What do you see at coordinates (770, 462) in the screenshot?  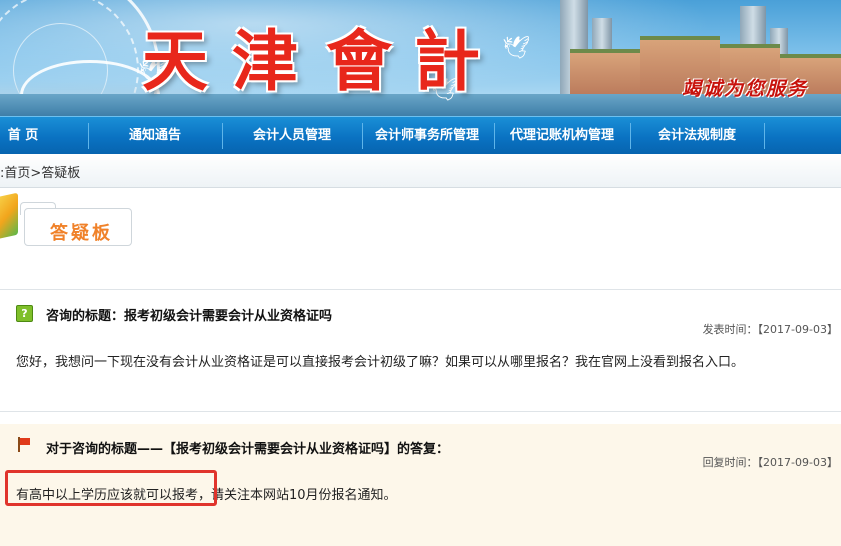 I see `answer-reply-time: 回复时间：【2017-09-03】` at bounding box center [770, 462].